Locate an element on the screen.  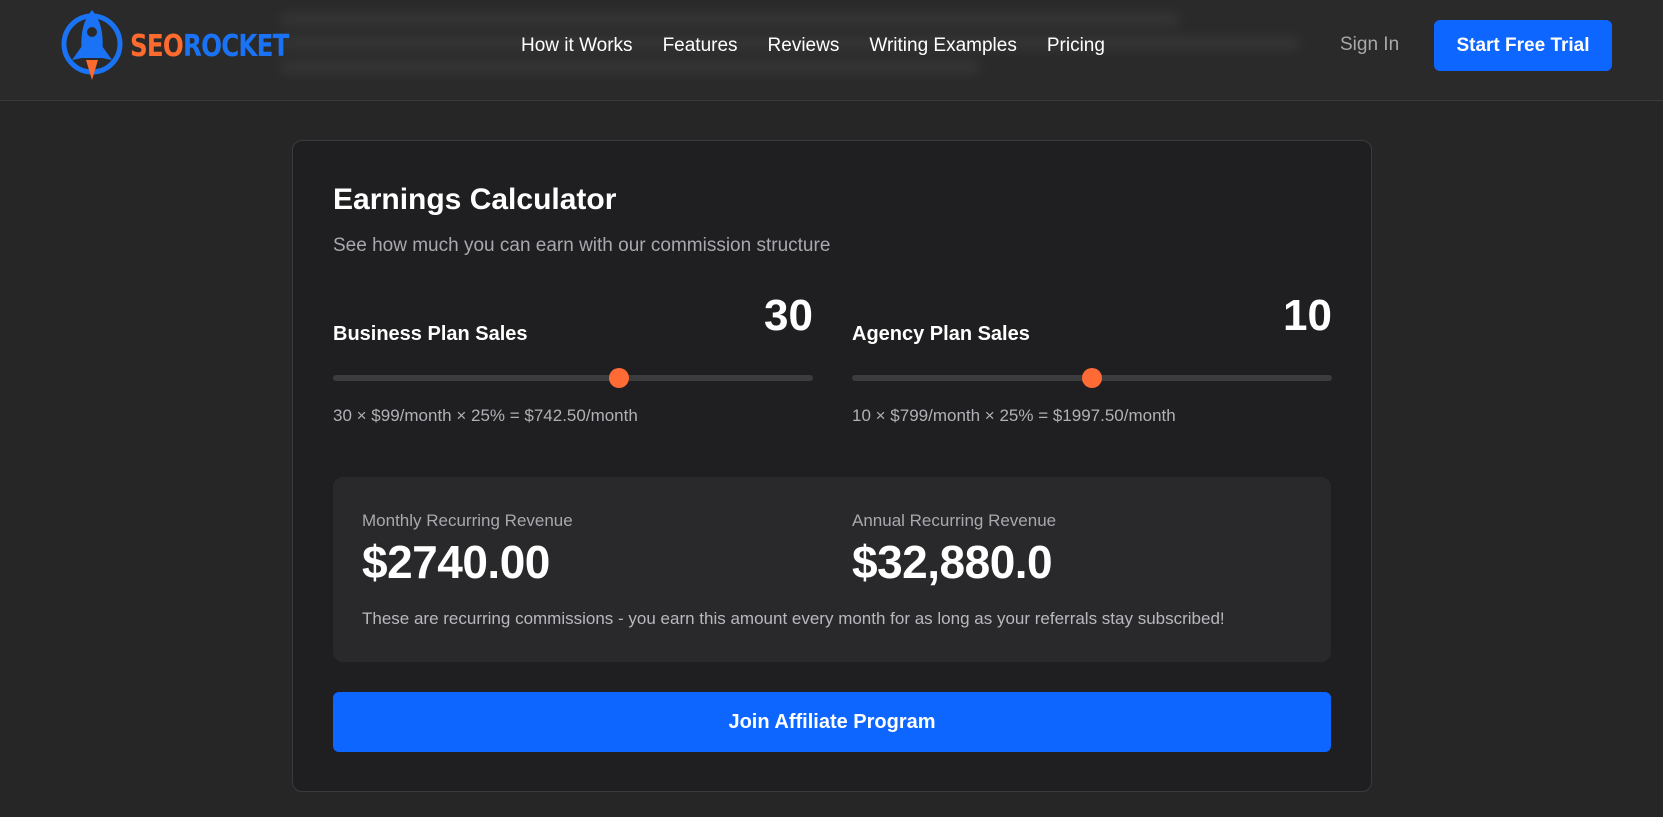
nav-writing-examples: Writing Examples is located at coordinates (942, 46).